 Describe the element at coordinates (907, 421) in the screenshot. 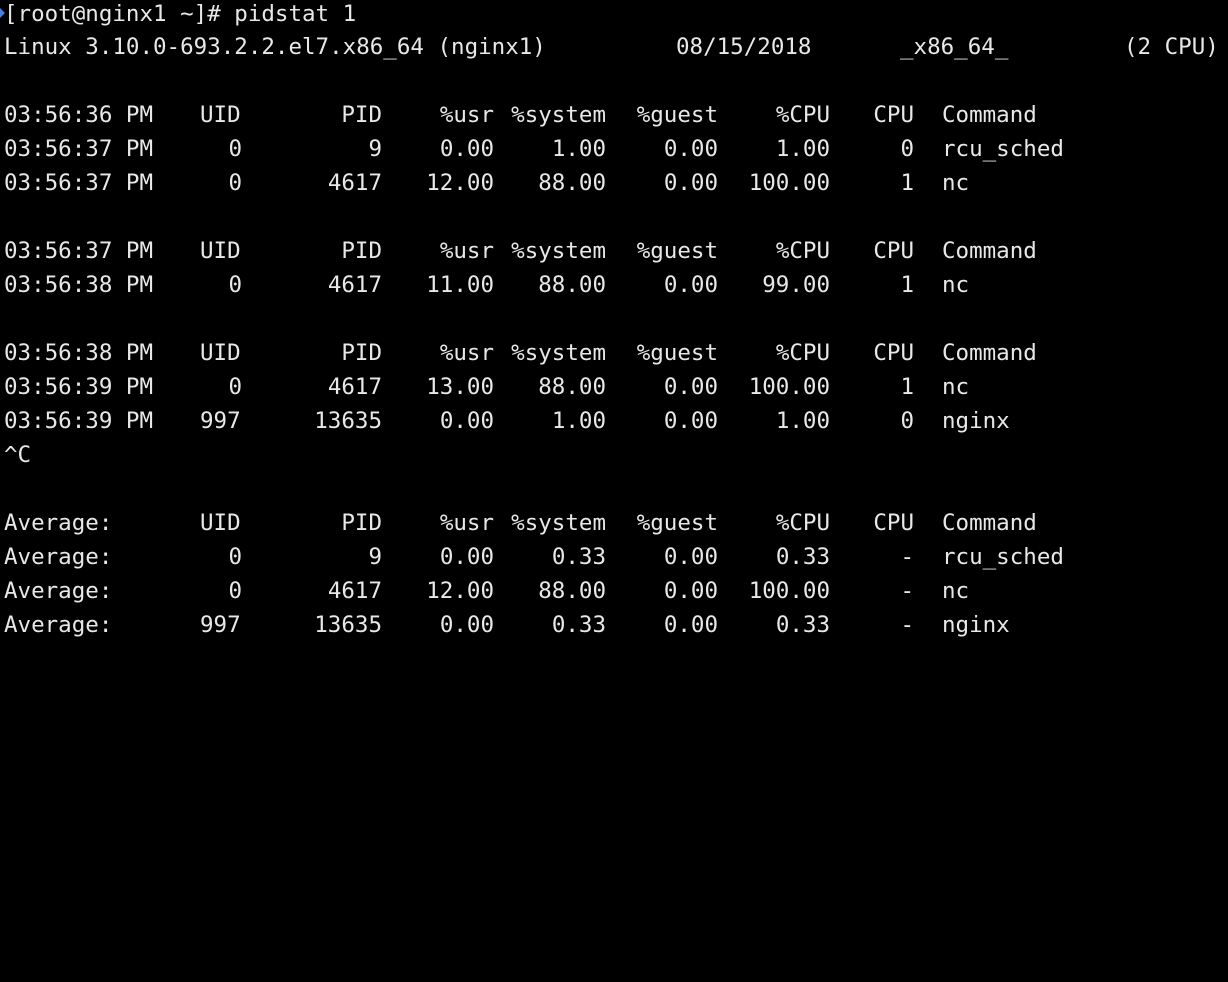

I see `cpu-cell: 0` at that location.